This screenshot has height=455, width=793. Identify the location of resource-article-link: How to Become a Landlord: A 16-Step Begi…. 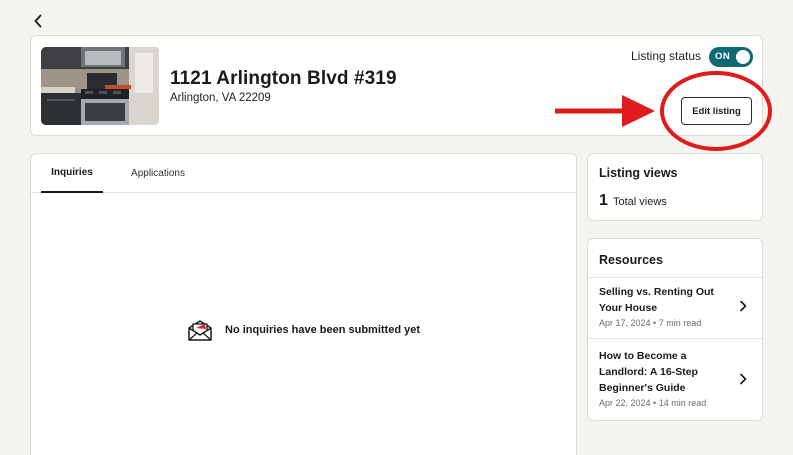
(675, 380).